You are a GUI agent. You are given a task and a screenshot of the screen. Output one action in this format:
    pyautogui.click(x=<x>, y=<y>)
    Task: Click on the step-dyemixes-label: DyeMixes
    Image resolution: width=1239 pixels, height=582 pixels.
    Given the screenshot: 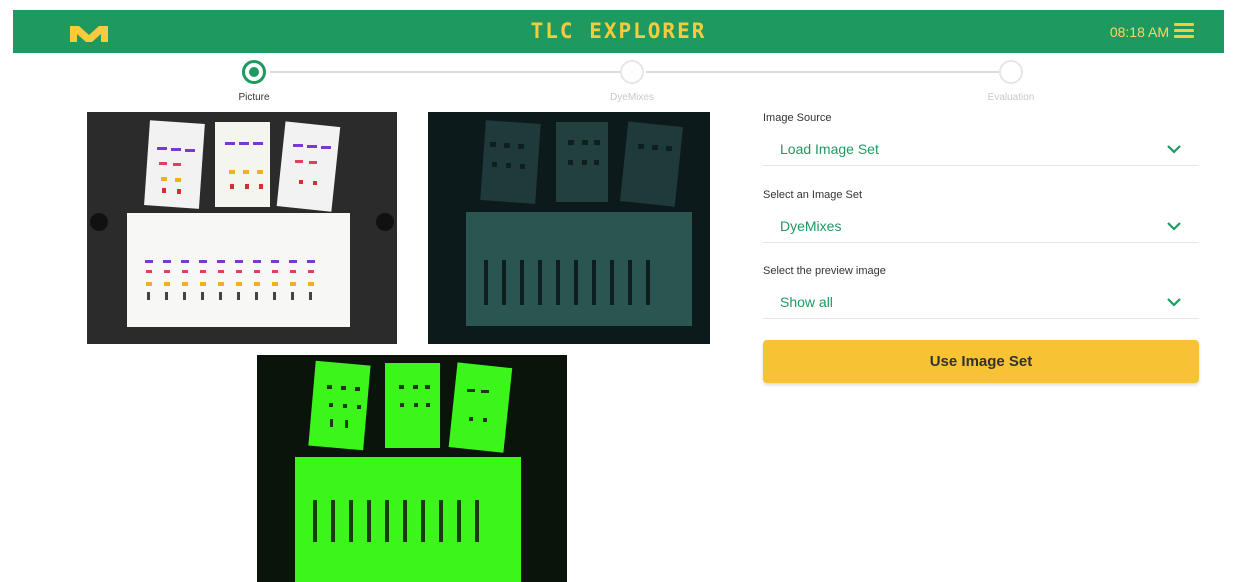 What is the action you would take?
    pyautogui.click(x=632, y=97)
    